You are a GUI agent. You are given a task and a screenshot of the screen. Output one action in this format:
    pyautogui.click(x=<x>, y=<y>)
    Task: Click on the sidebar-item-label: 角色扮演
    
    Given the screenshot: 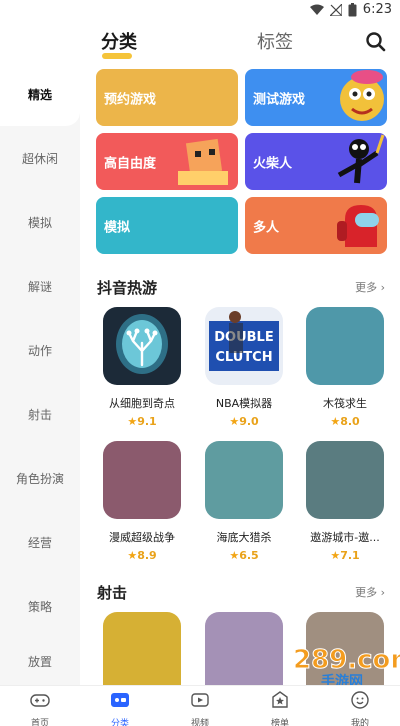 What is the action you would take?
    pyautogui.click(x=39, y=478)
    